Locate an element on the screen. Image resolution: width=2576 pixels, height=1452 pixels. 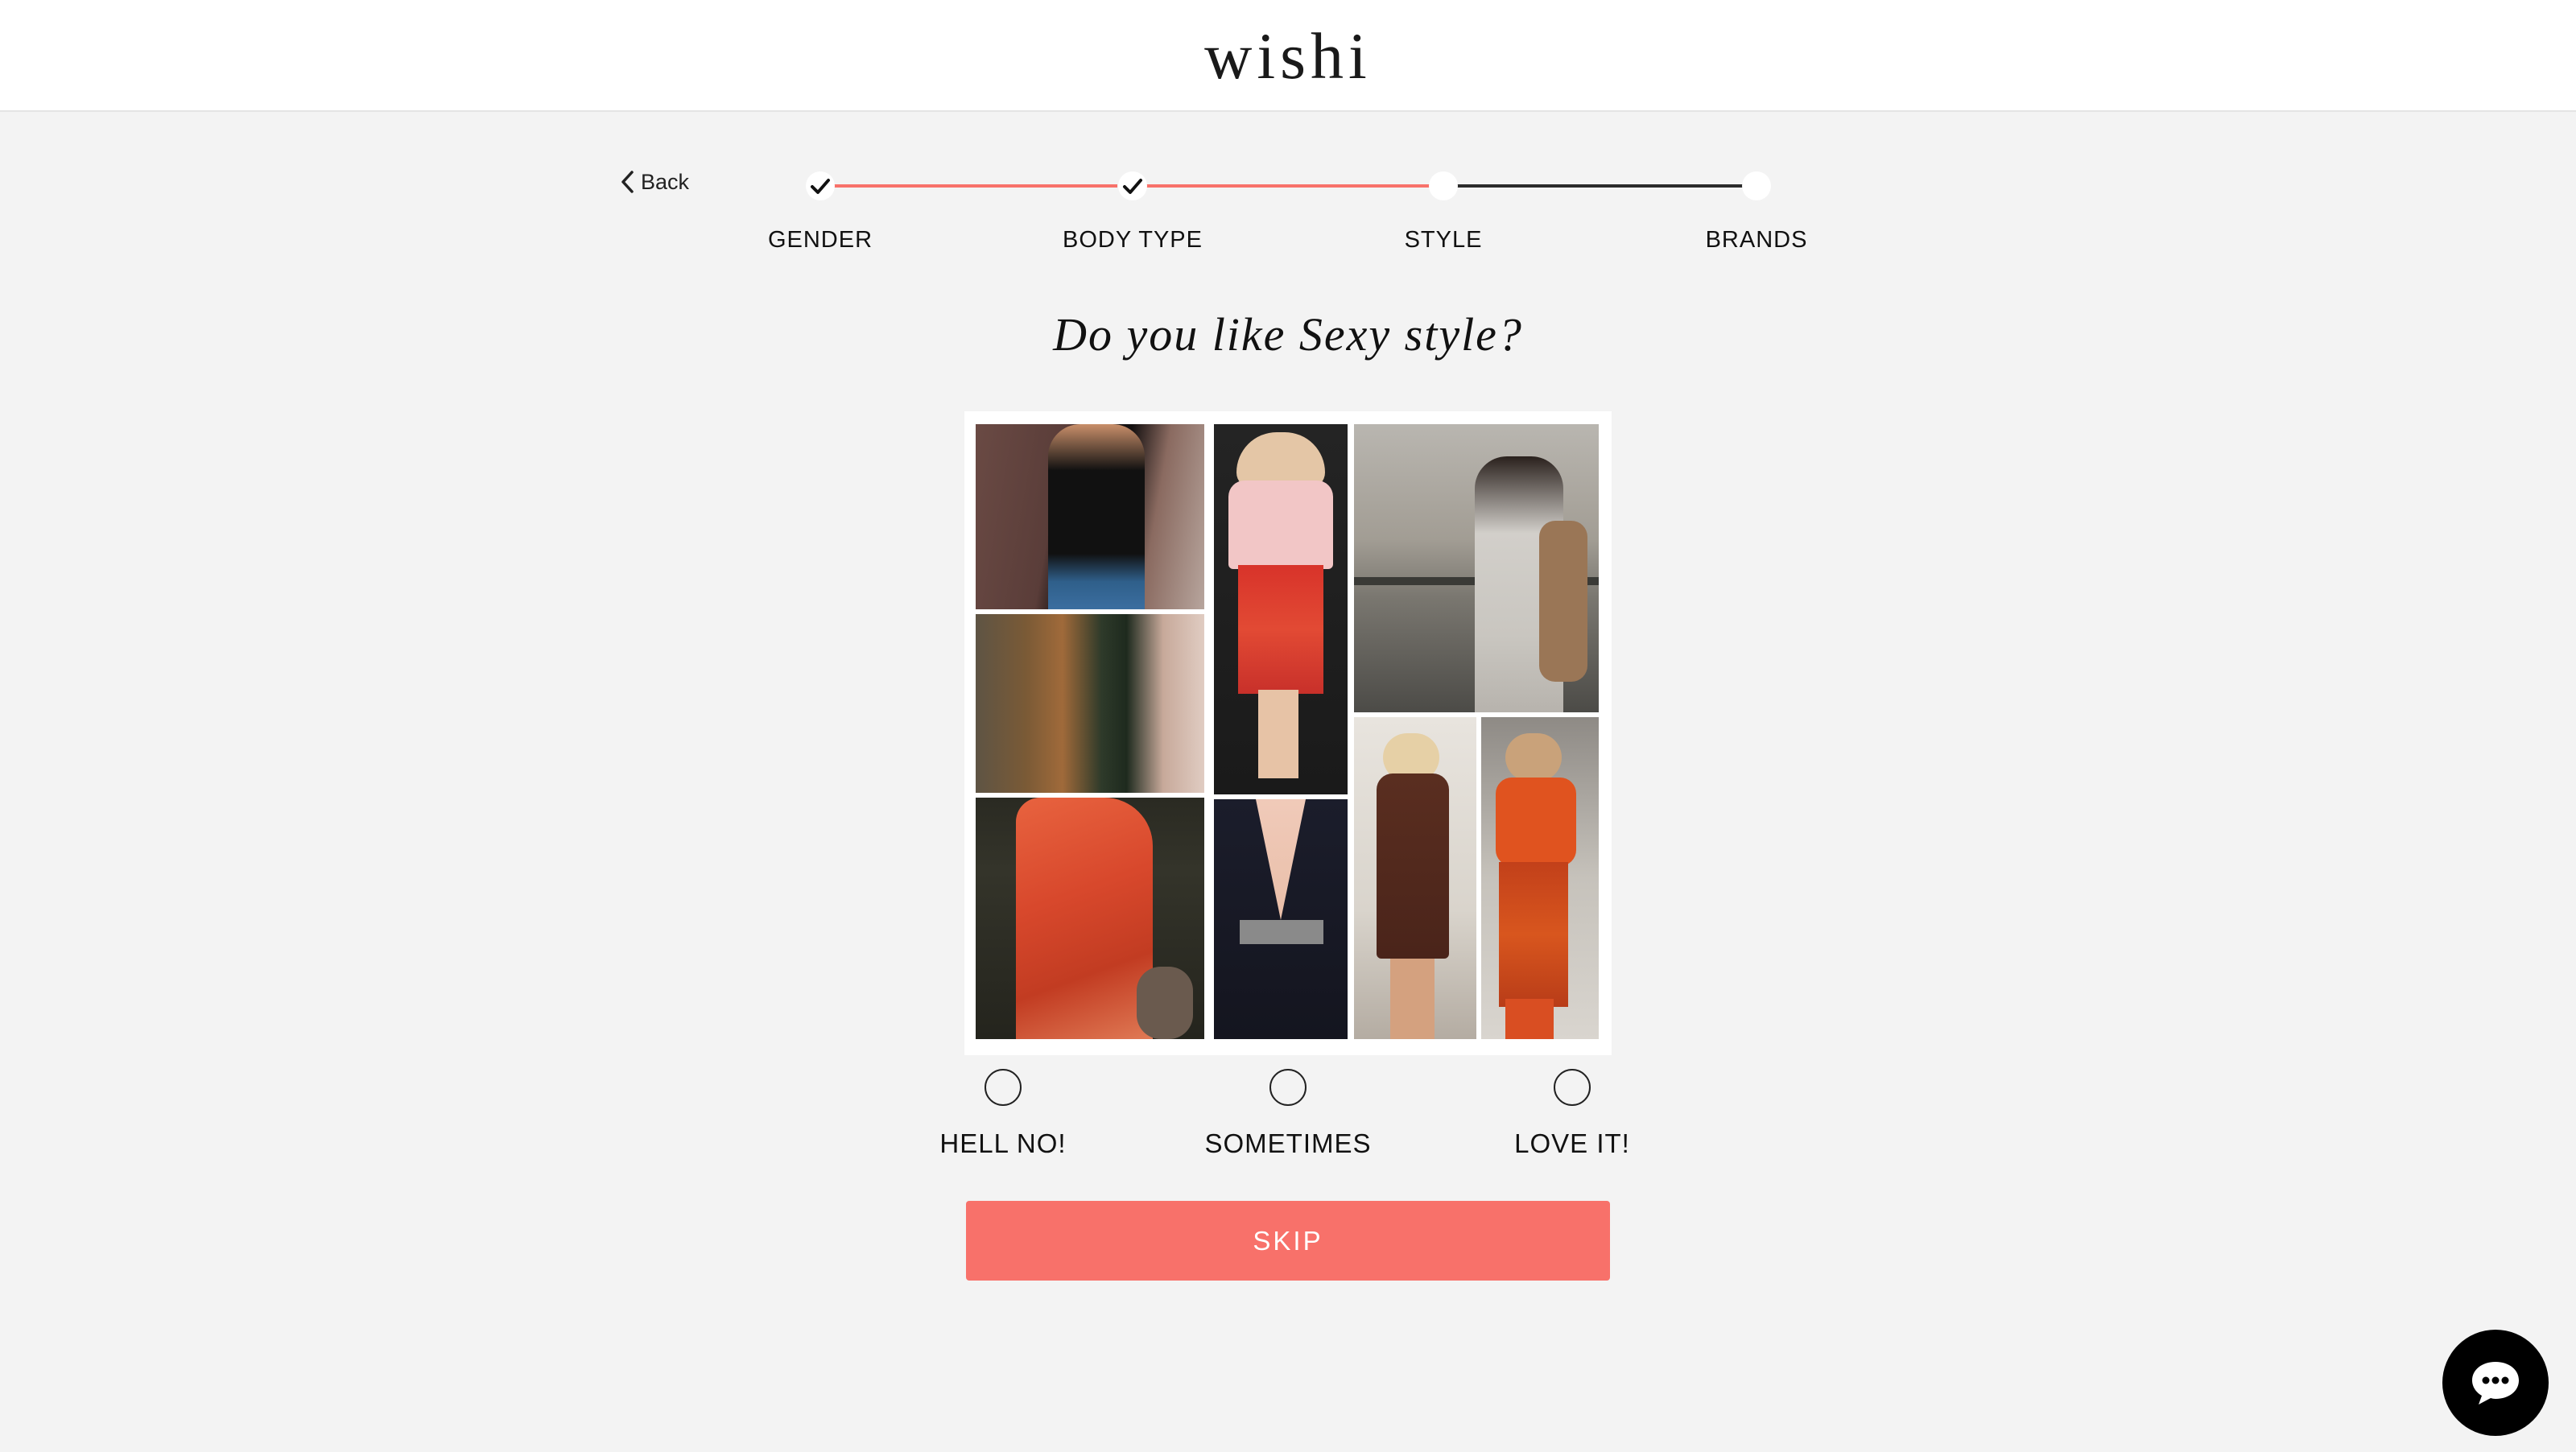
header-bar: wishi is located at coordinates (1288, 56).